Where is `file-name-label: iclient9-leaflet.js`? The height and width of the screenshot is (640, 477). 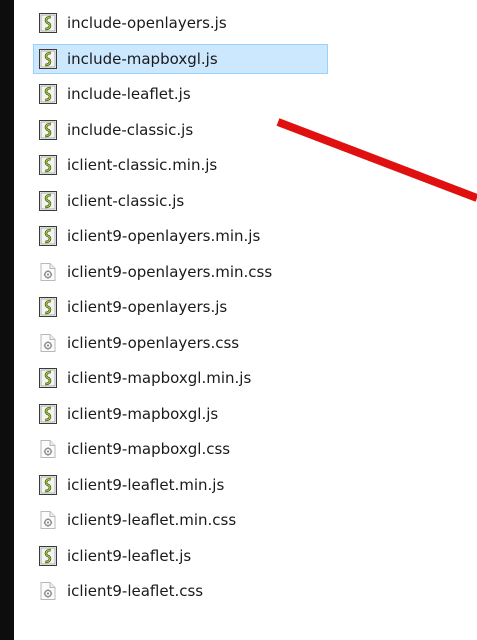 file-name-label: iclient9-leaflet.js is located at coordinates (129, 555).